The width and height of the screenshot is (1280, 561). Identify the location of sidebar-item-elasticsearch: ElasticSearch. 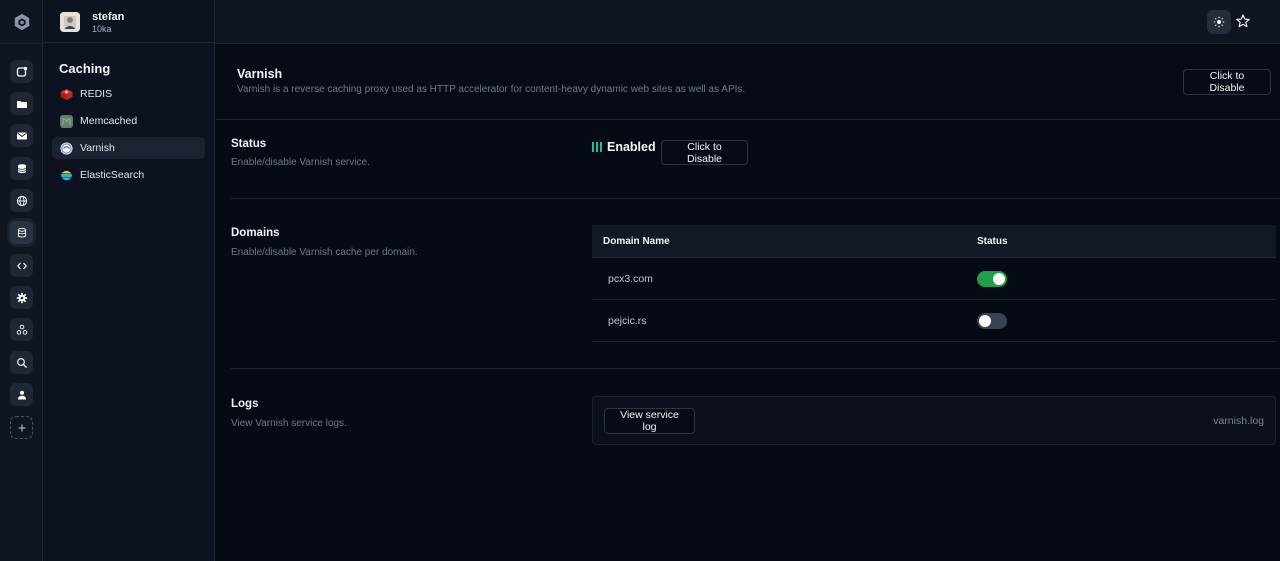
(128, 175).